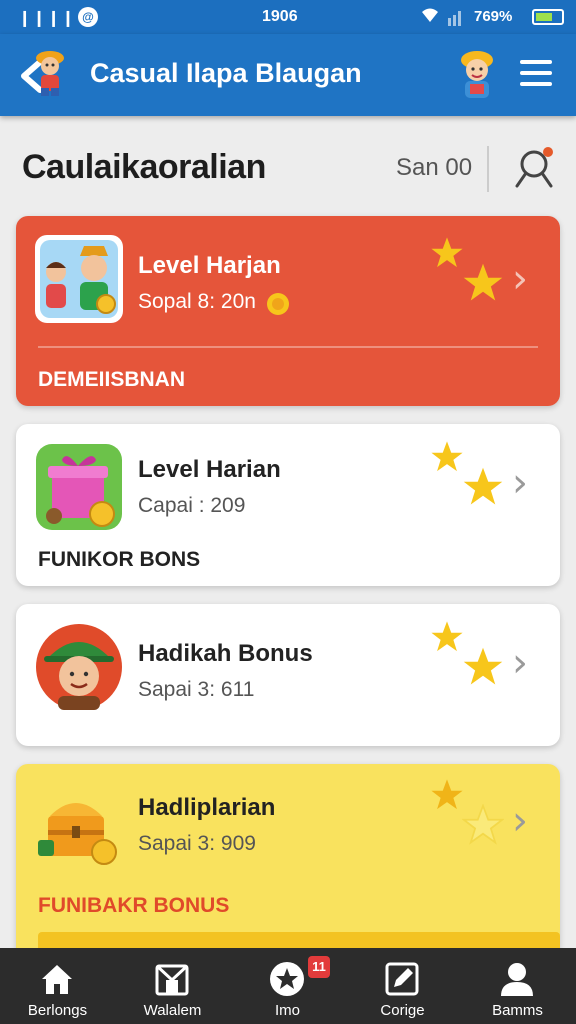 The height and width of the screenshot is (1024, 576). What do you see at coordinates (79, 667) in the screenshot?
I see `character-avatar-icon` at bounding box center [79, 667].